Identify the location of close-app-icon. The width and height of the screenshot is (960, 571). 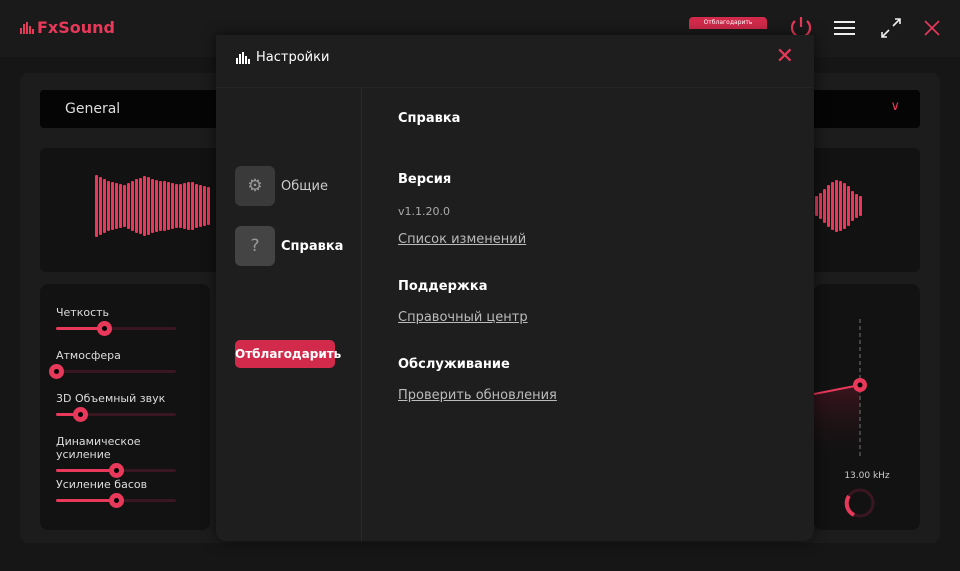
(932, 28).